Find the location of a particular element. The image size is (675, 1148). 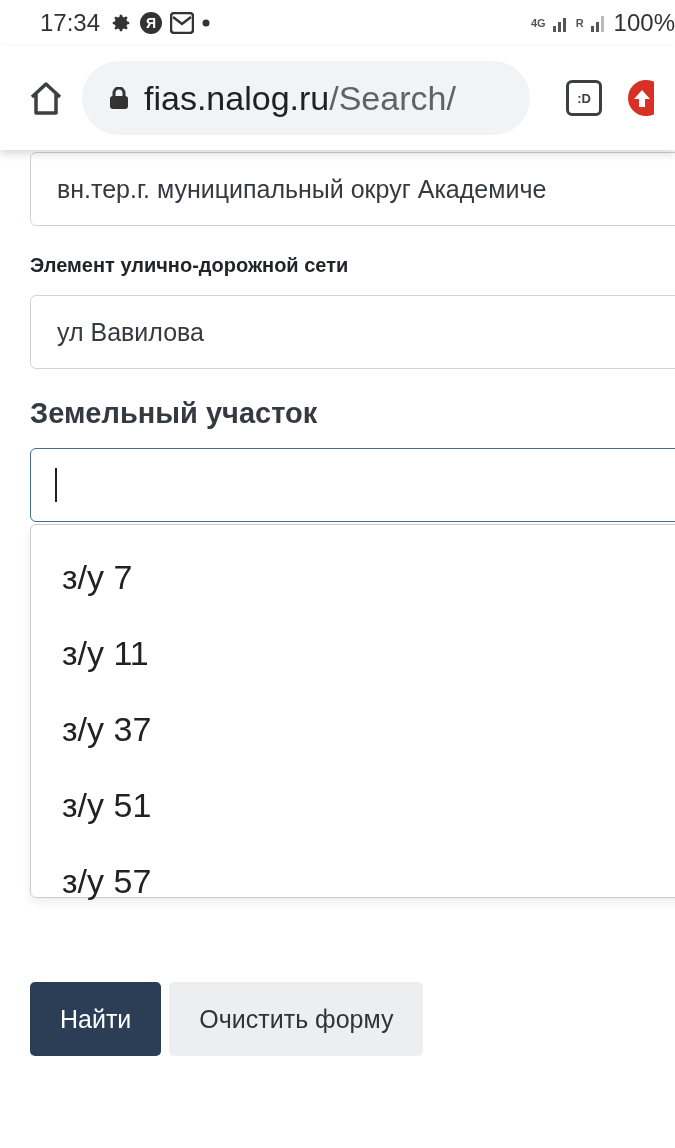

battery-level: 100% is located at coordinates (644, 23).